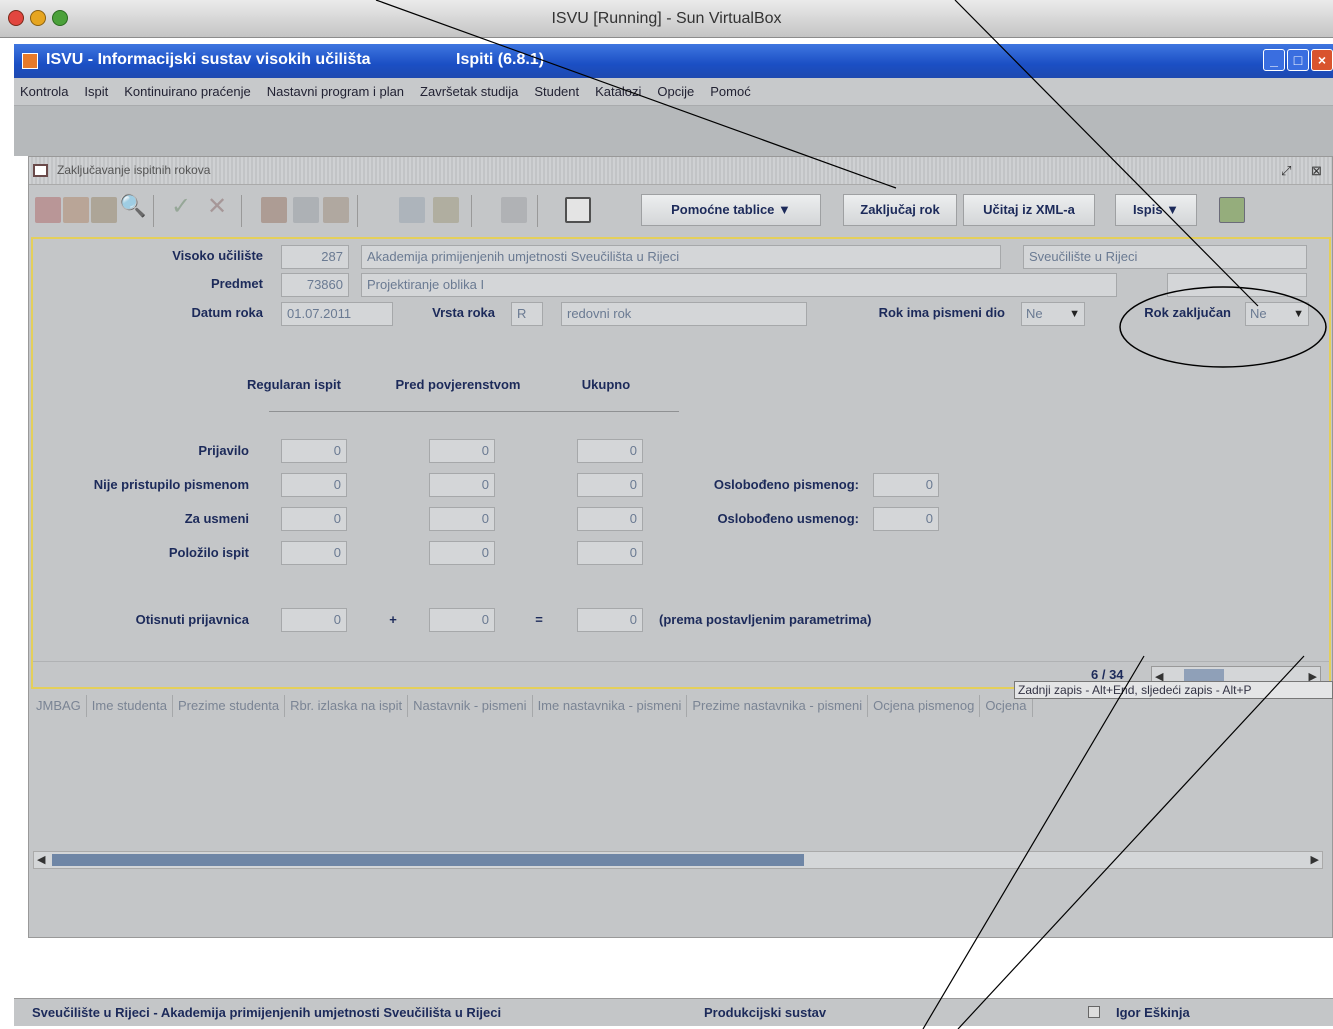 Image resolution: width=1333 pixels, height=1029 pixels. What do you see at coordinates (610, 519) in the screenshot?
I see `za-usmeni-ukupno-field: 0` at bounding box center [610, 519].